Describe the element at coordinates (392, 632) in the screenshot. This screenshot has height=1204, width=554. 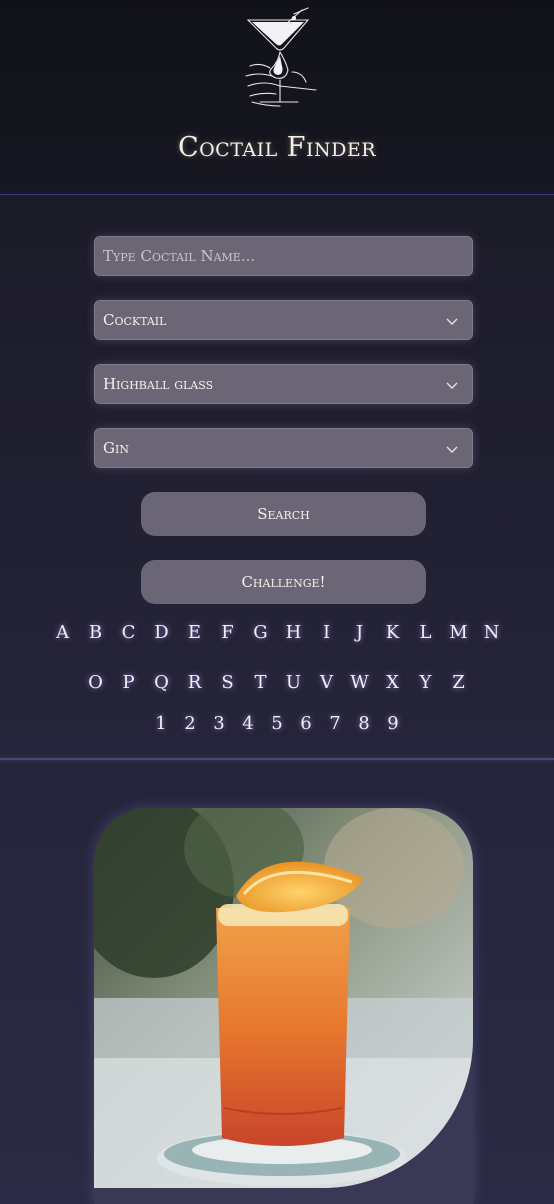
I see `letter-link-k: K` at that location.